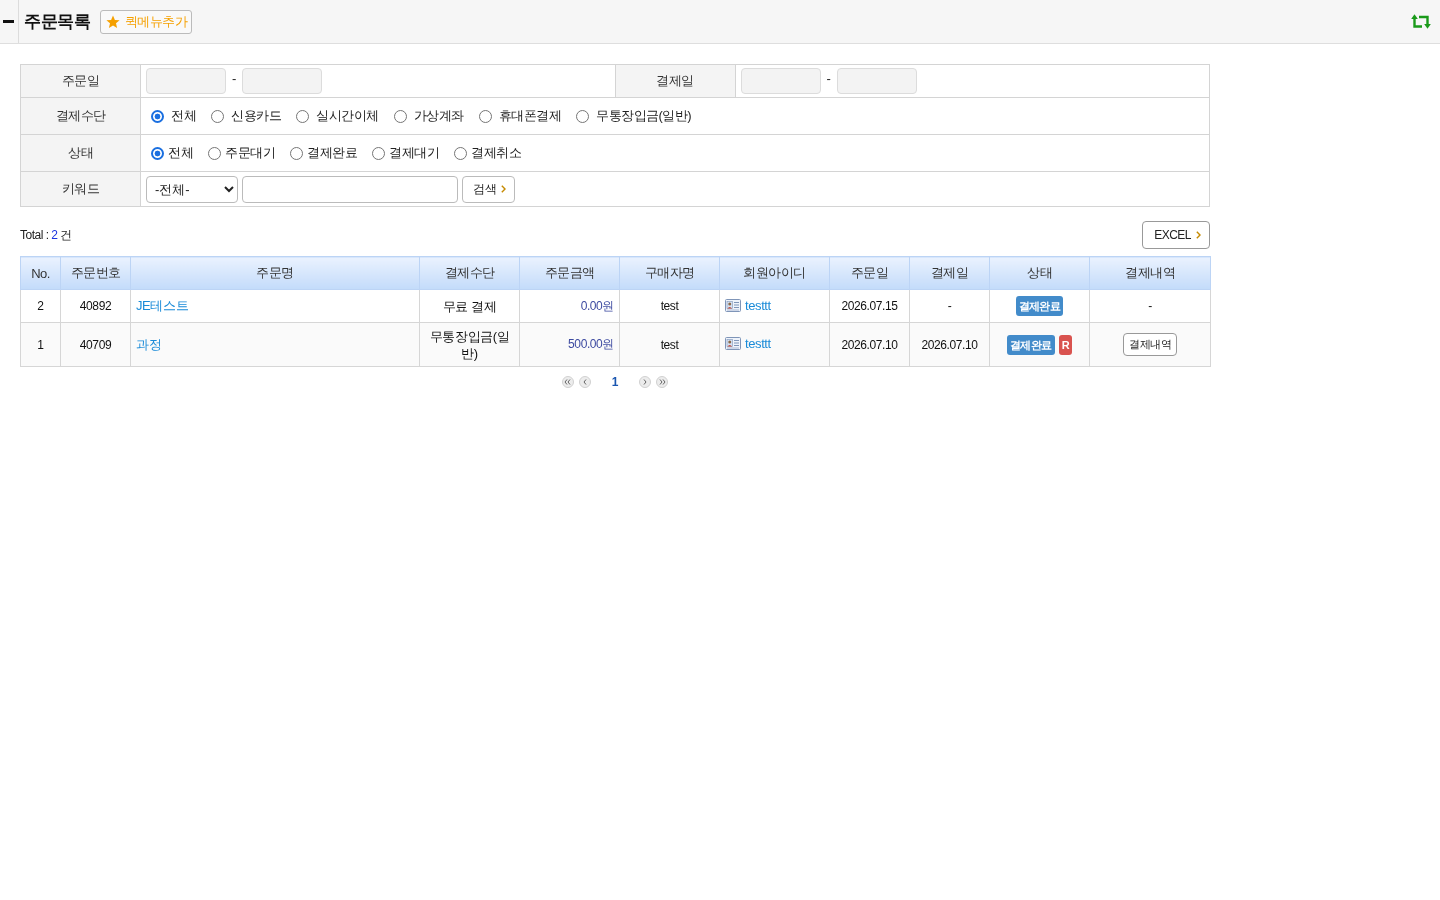 This screenshot has width=1440, height=900. Describe the element at coordinates (869, 306) in the screenshot. I see `table-cell: 2026.07.15` at that location.